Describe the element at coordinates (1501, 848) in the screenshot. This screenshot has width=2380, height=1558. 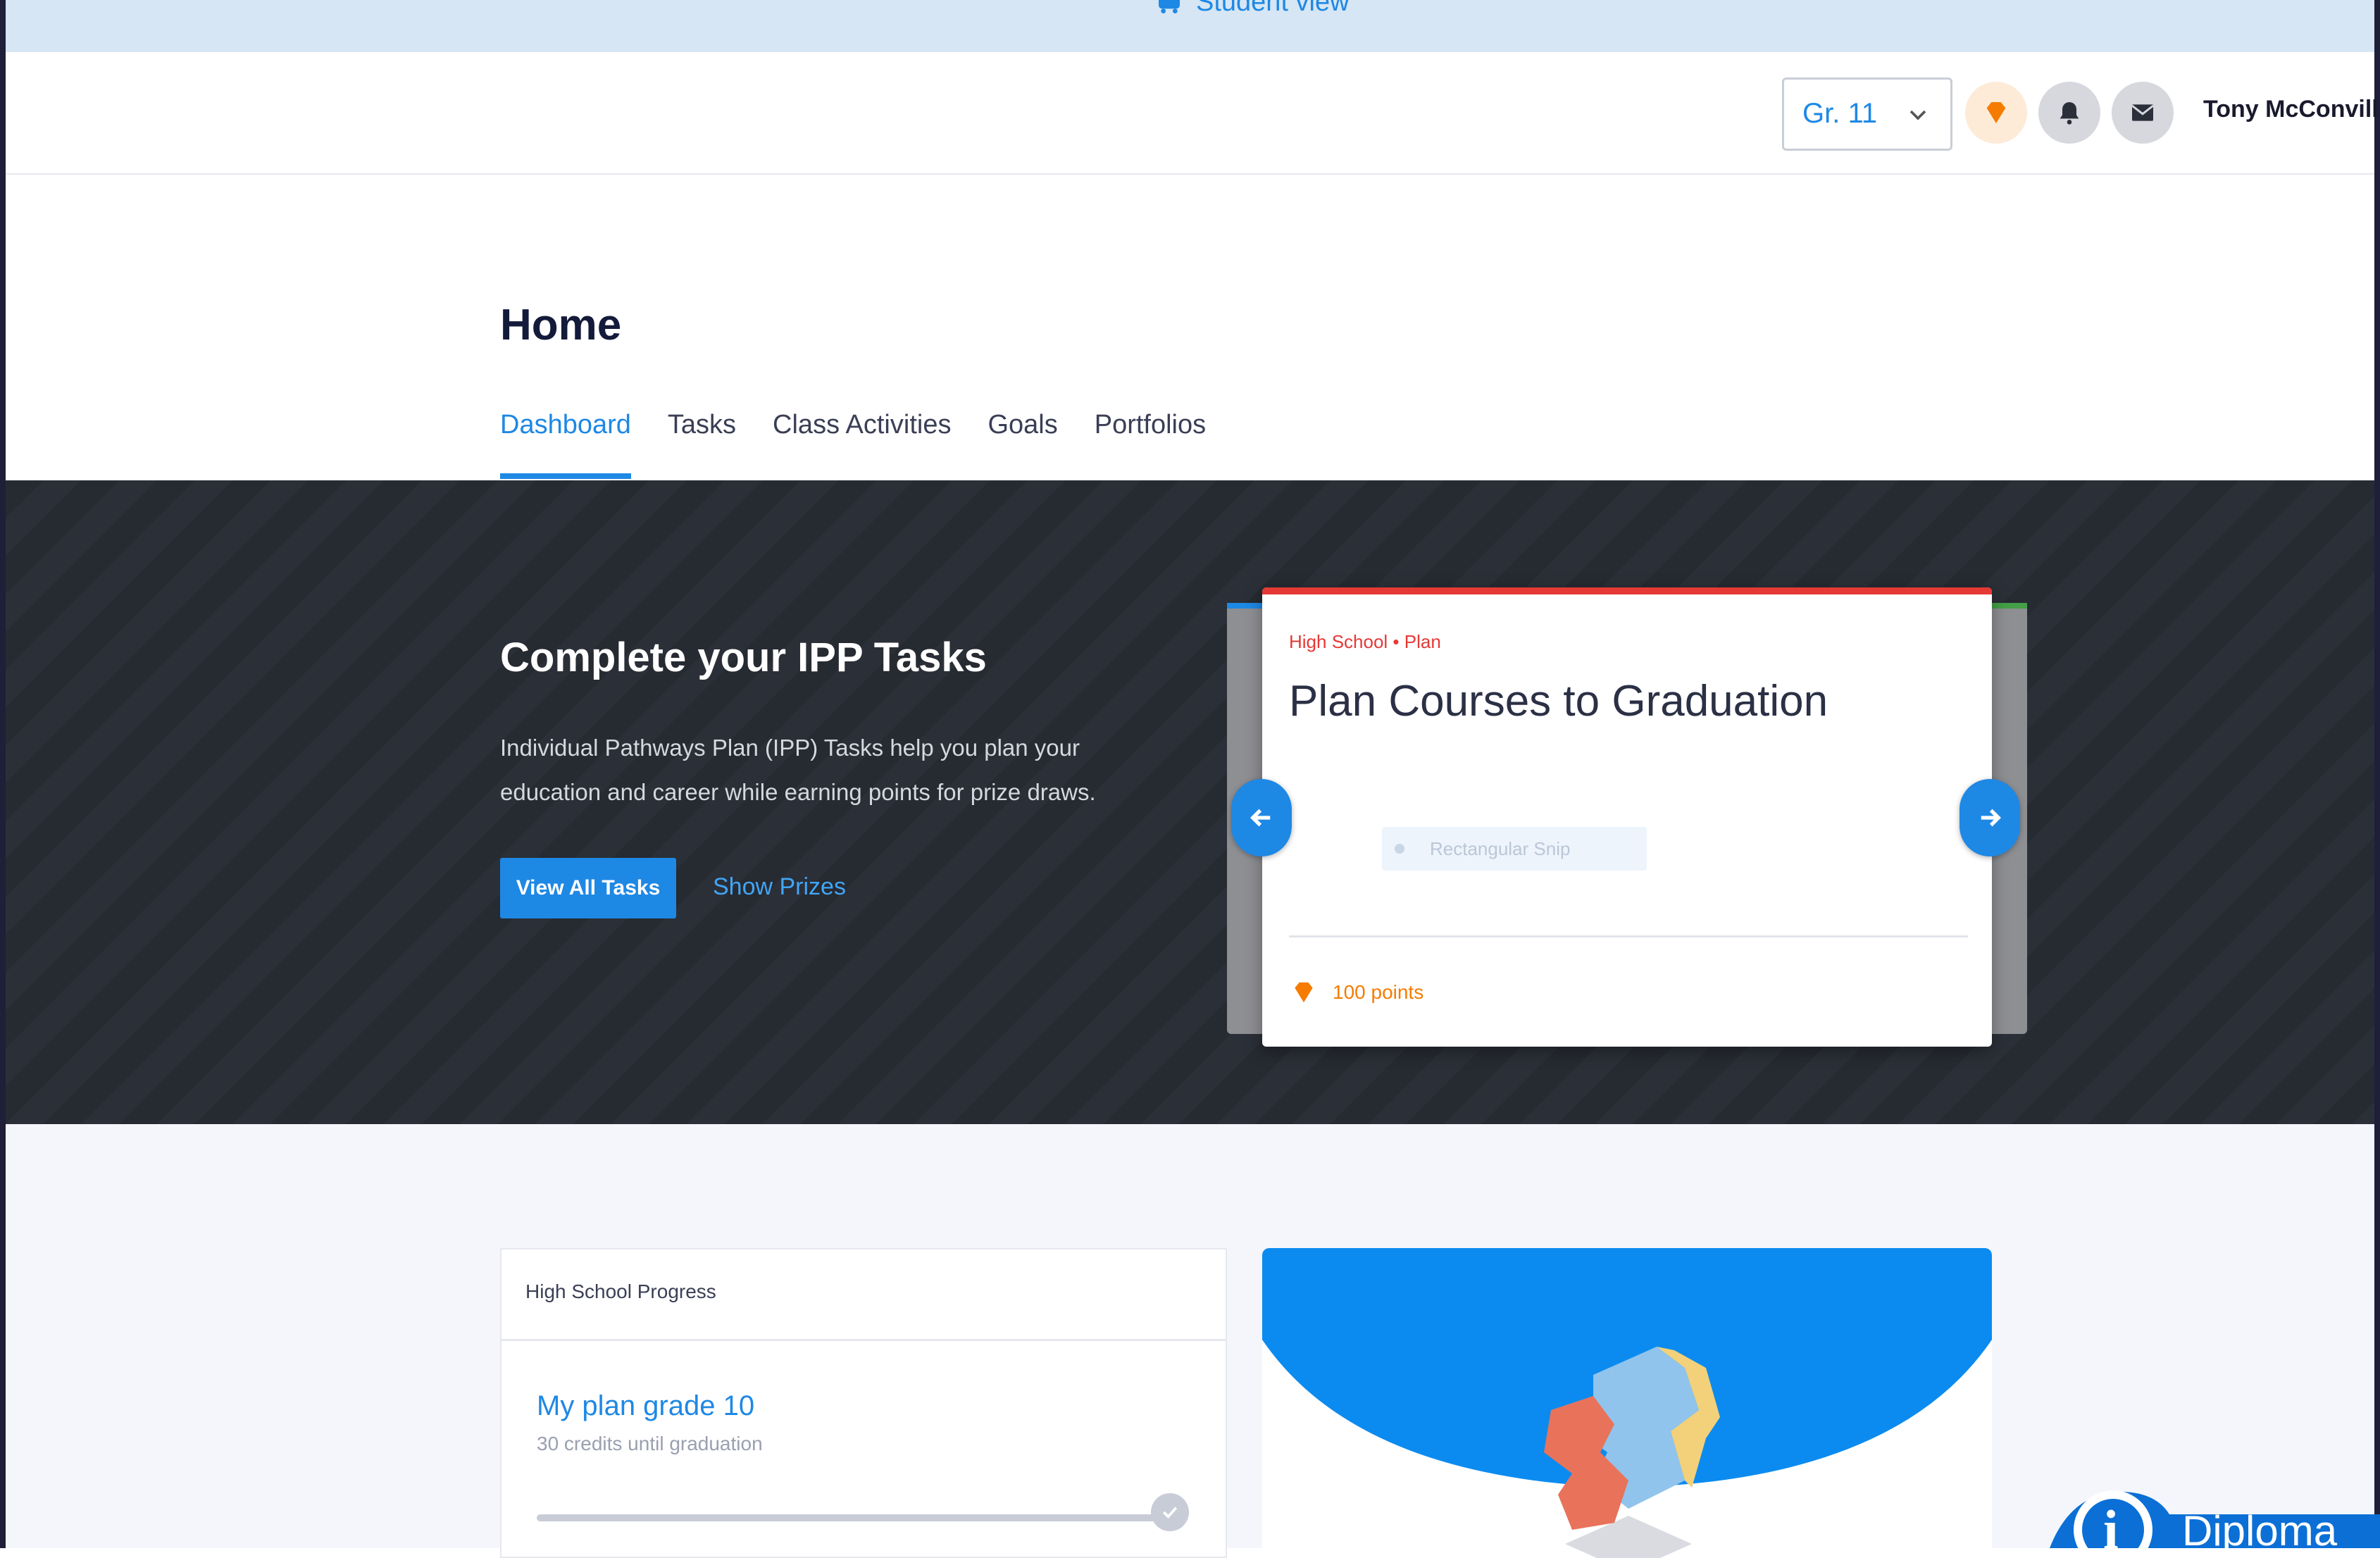
I see `snip-label: Rectangular Snip` at that location.